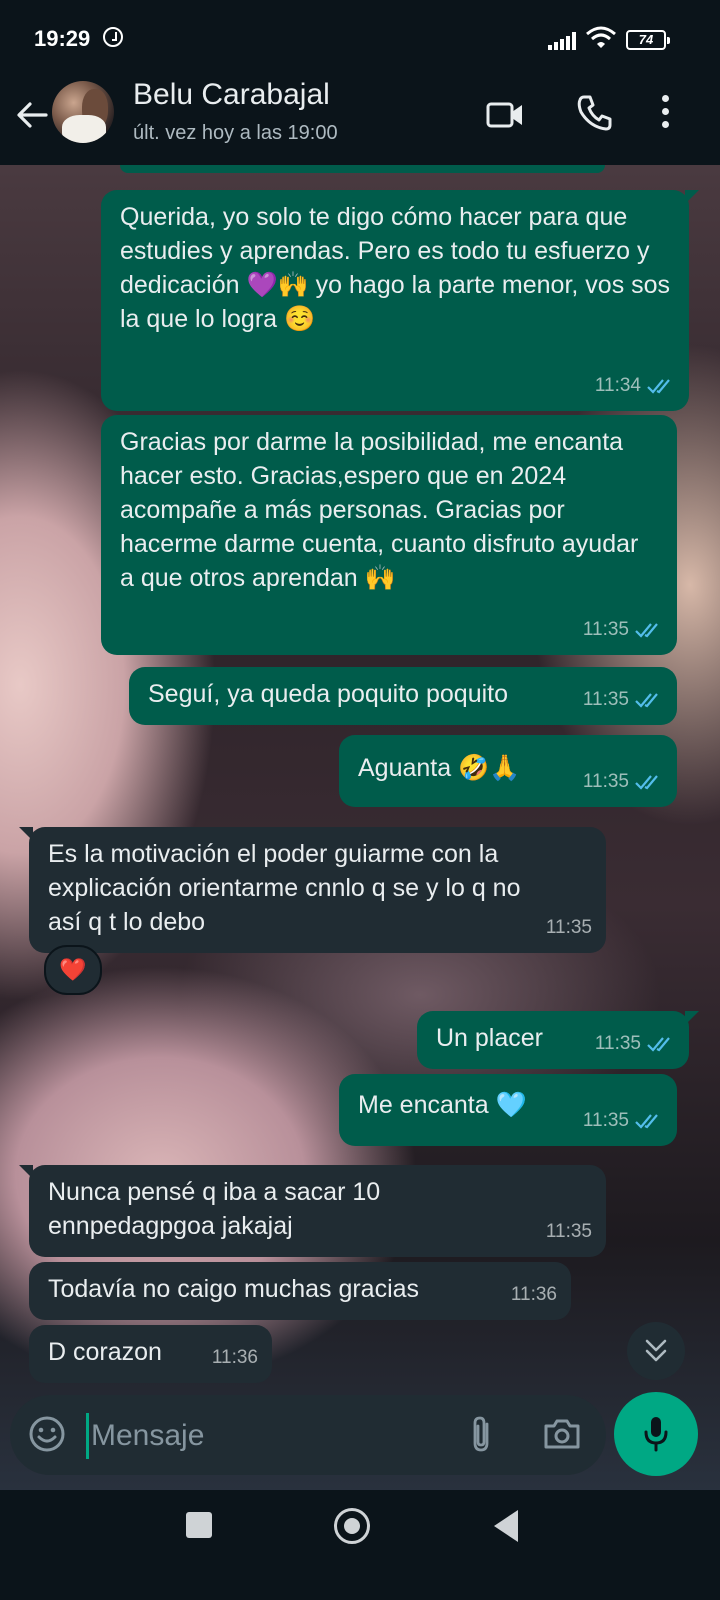 This screenshot has width=720, height=1600. What do you see at coordinates (665, 115) in the screenshot?
I see `more-options-icon` at bounding box center [665, 115].